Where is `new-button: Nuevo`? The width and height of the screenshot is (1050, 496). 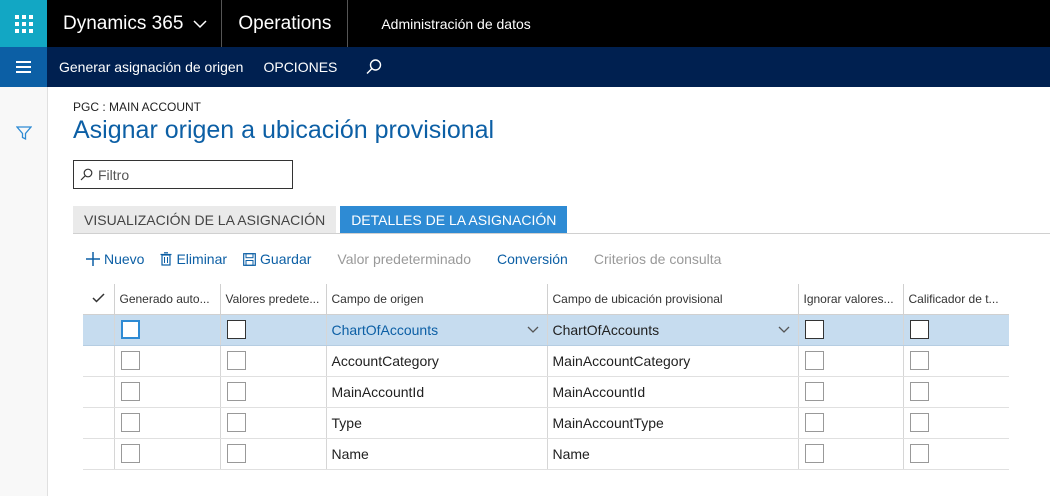 new-button: Nuevo is located at coordinates (115, 259).